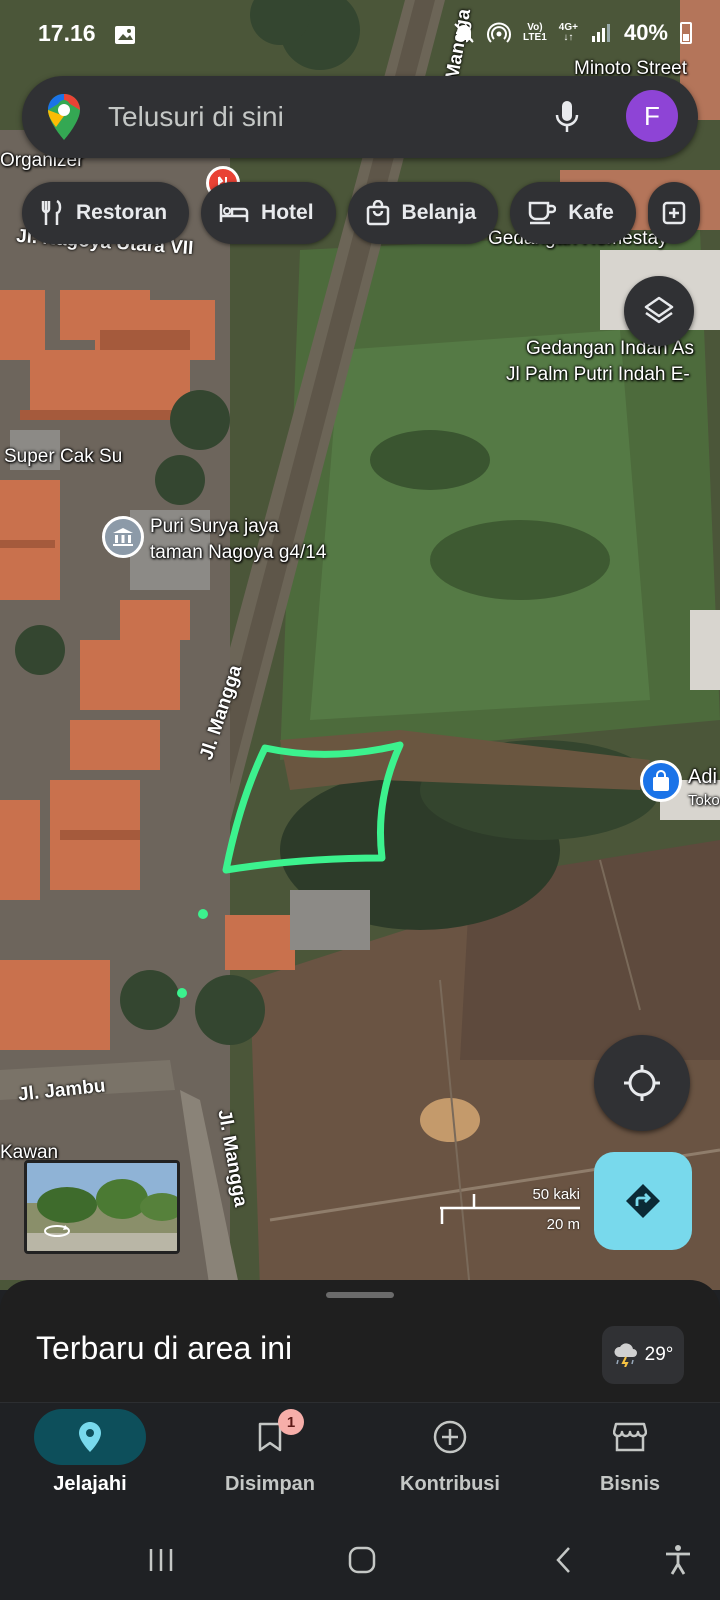  I want to click on layers-button, so click(659, 311).